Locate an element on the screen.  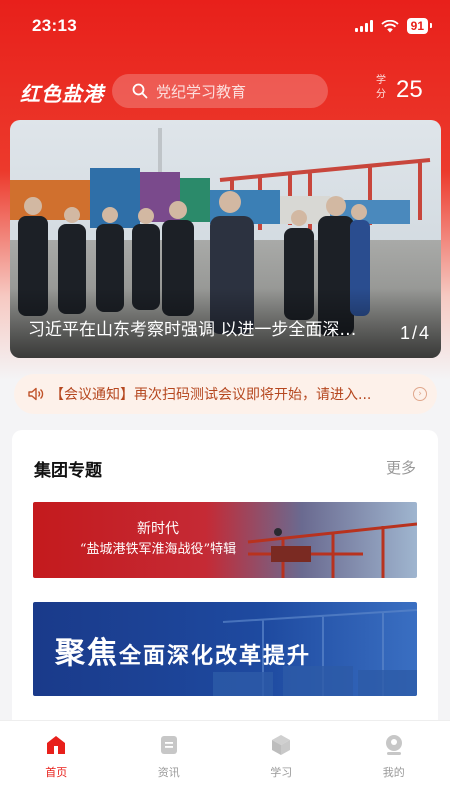
tab-home: 首页 is located at coordinates (56, 760).